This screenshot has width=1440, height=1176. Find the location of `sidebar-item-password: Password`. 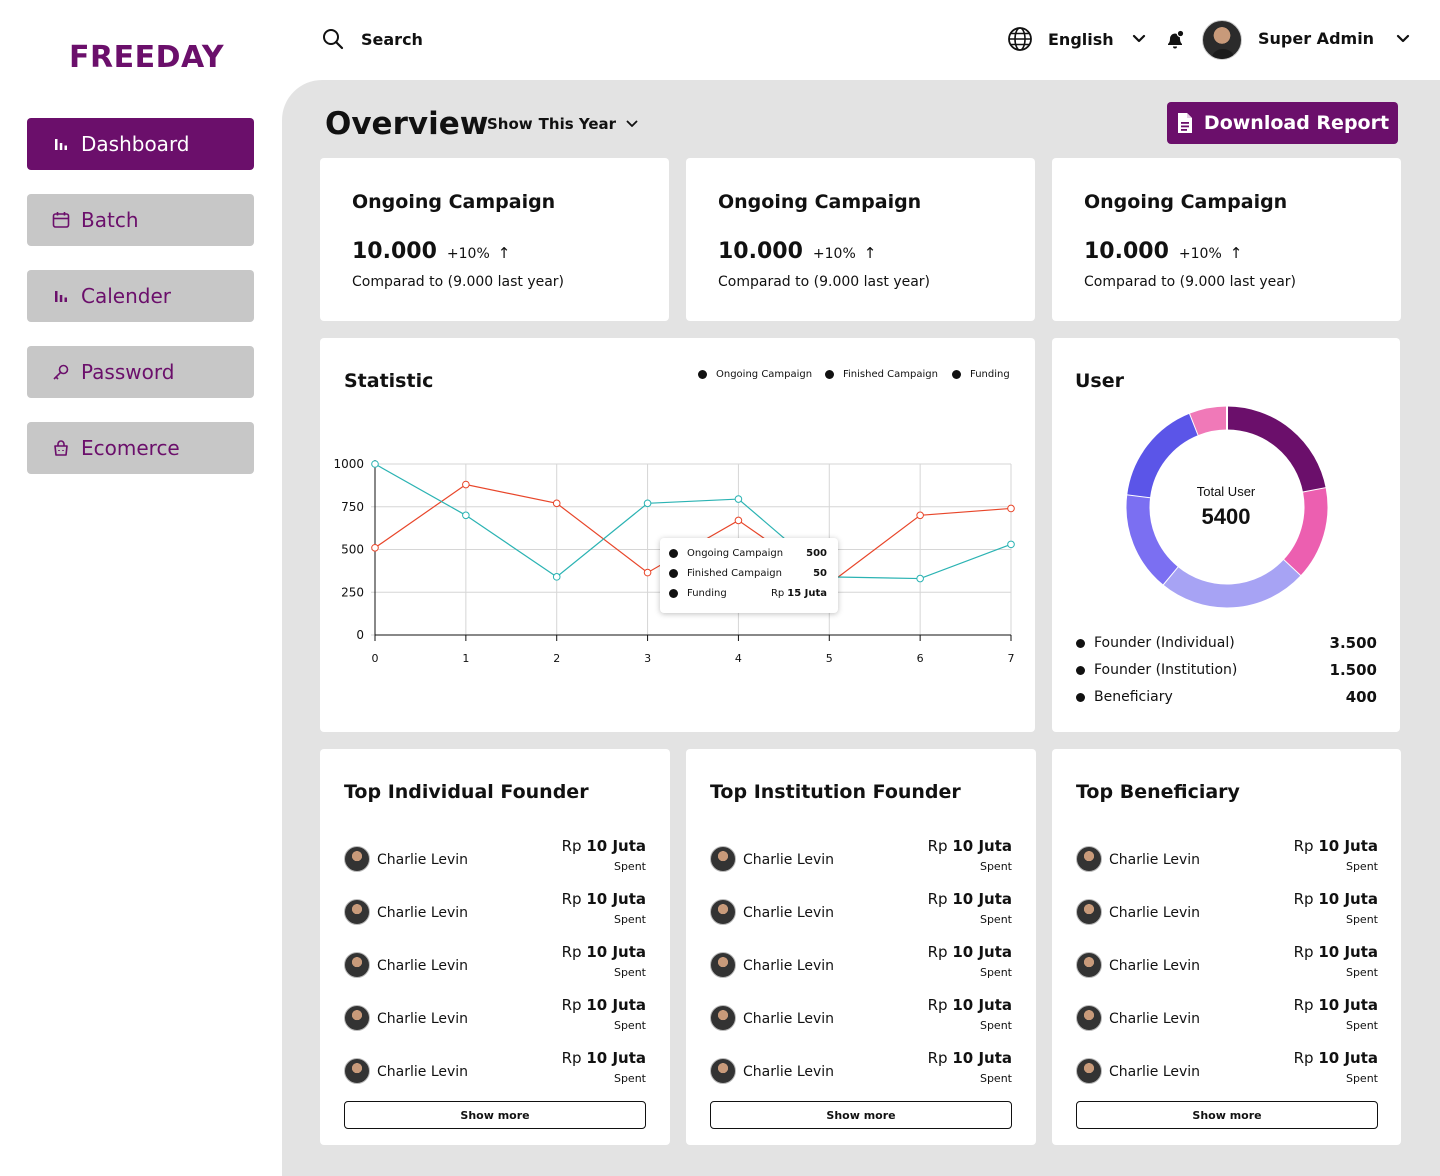

sidebar-item-password: Password is located at coordinates (140, 372).